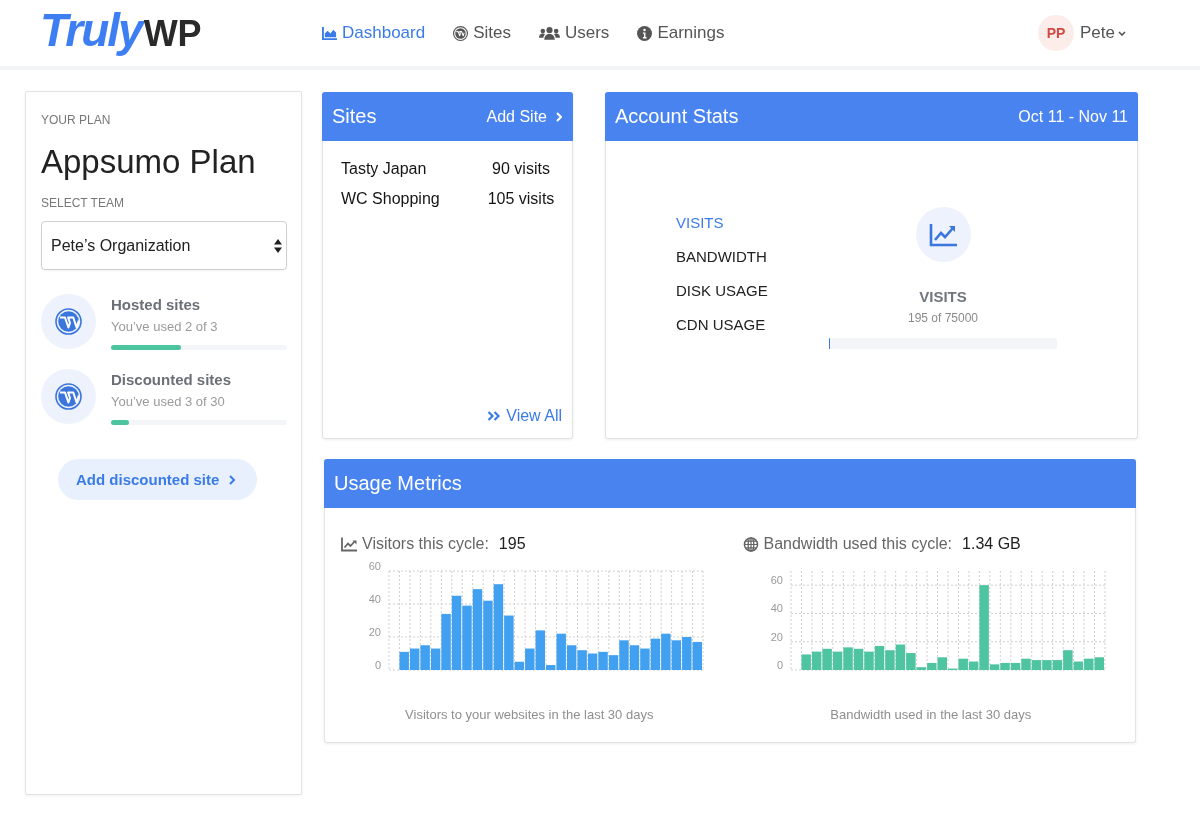  I want to click on chart-caption: Visitors to your websites in the last 30 days, so click(529, 715).